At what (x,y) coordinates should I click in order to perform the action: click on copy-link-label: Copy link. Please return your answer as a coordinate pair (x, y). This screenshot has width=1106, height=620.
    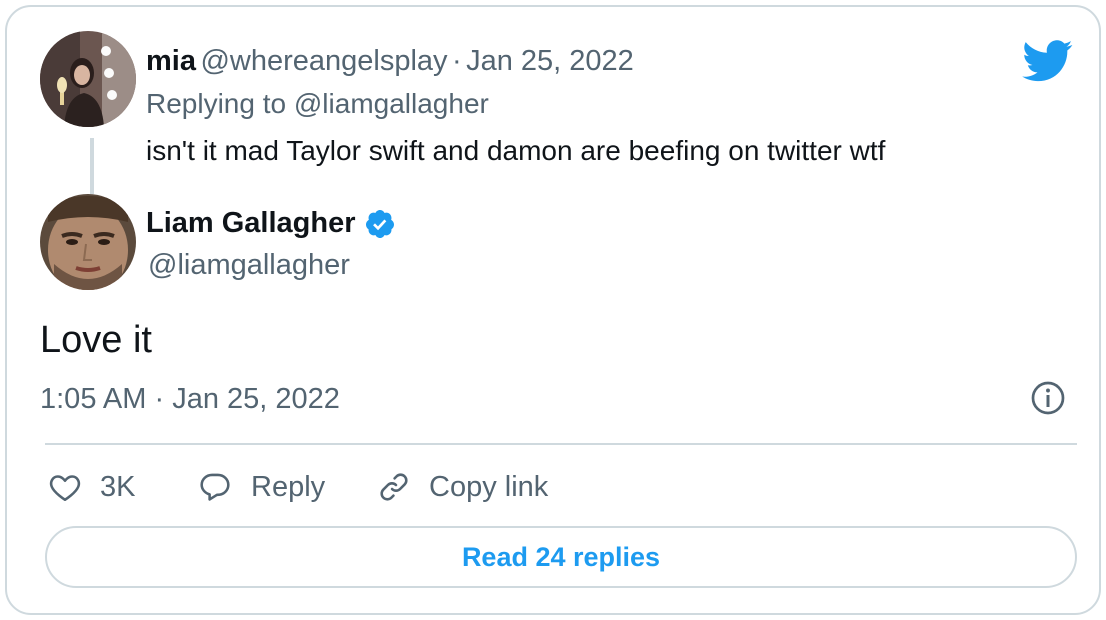
    Looking at the image, I should click on (489, 486).